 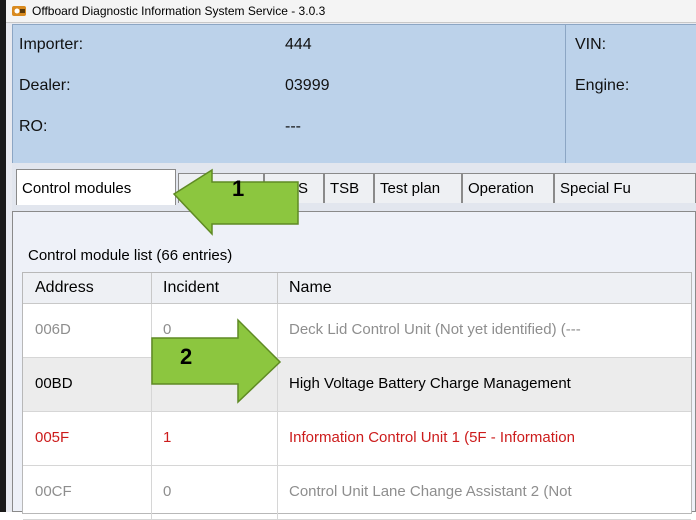 I want to click on tab-label: Operation, so click(x=501, y=188).